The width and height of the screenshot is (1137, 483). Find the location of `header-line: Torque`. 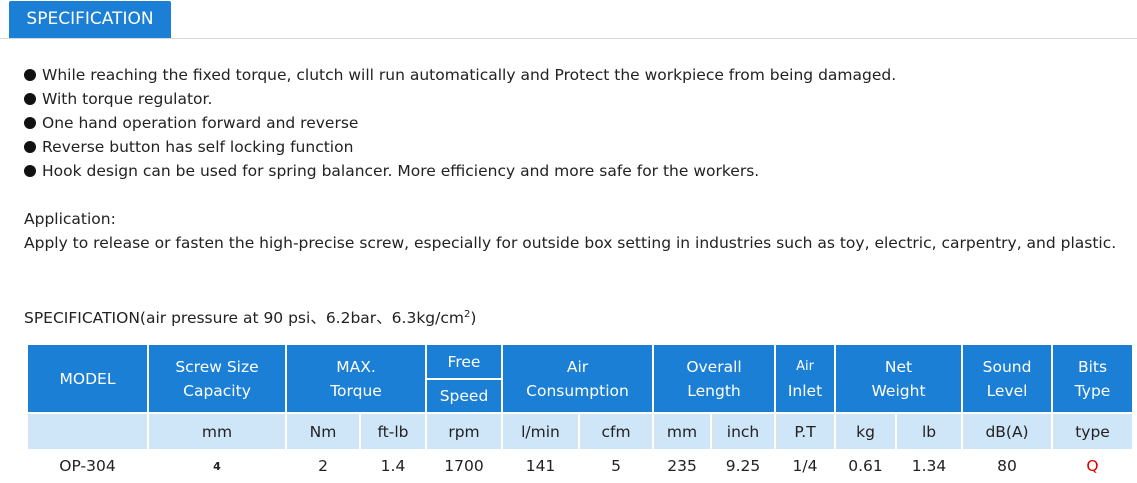

header-line: Torque is located at coordinates (356, 390).